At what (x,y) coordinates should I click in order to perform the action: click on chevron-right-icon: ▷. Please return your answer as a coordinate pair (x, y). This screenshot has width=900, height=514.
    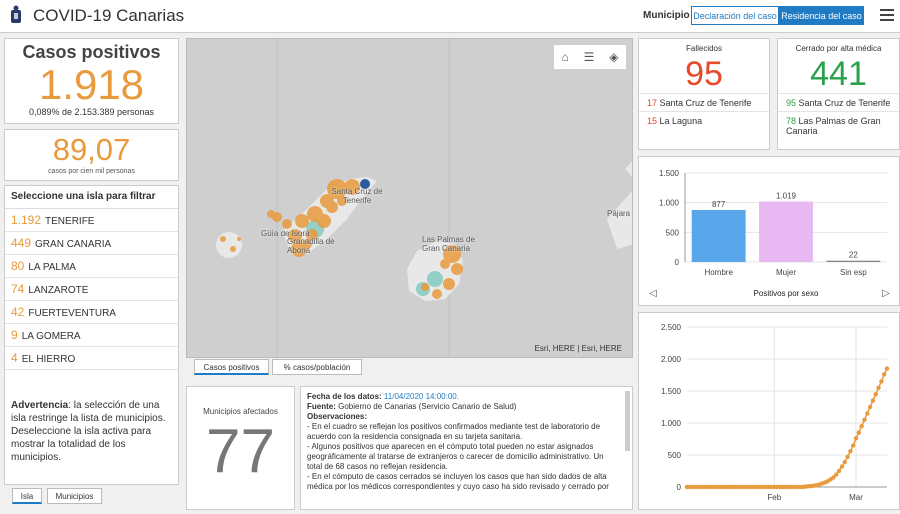
    Looking at the image, I should click on (886, 293).